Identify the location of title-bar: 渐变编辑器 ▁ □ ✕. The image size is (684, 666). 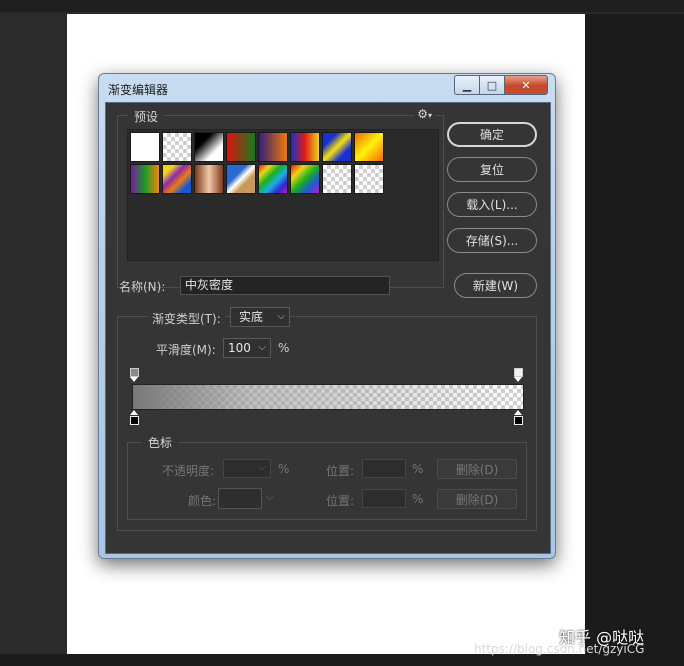
(327, 88).